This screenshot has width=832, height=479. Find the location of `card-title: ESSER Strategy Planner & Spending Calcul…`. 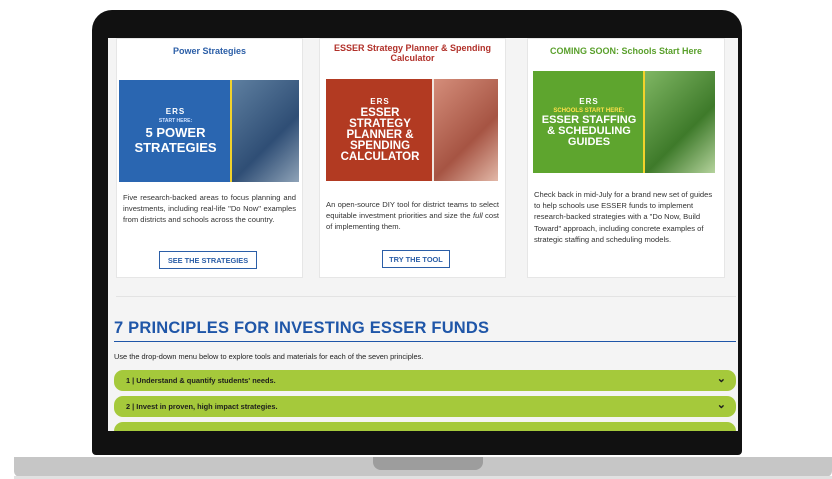

card-title: ESSER Strategy Planner & Spending Calcul… is located at coordinates (412, 53).